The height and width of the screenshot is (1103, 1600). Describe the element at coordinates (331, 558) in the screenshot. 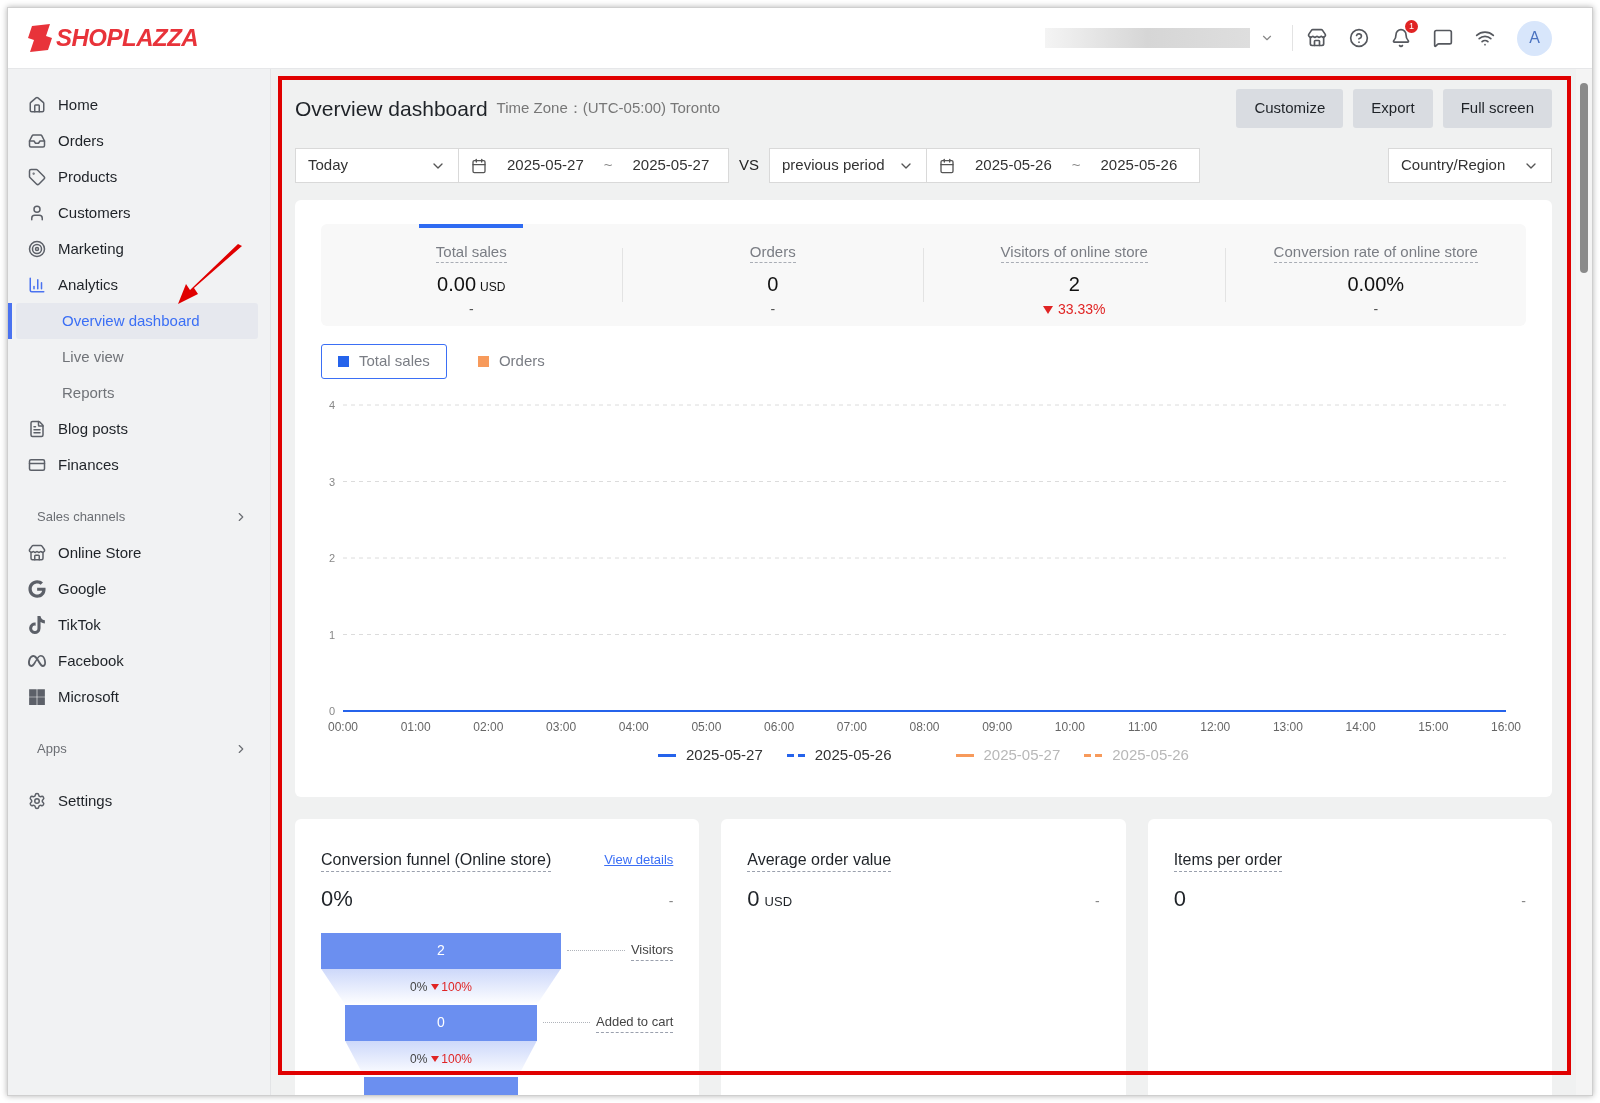

I see `y-tick-label: 2` at that location.